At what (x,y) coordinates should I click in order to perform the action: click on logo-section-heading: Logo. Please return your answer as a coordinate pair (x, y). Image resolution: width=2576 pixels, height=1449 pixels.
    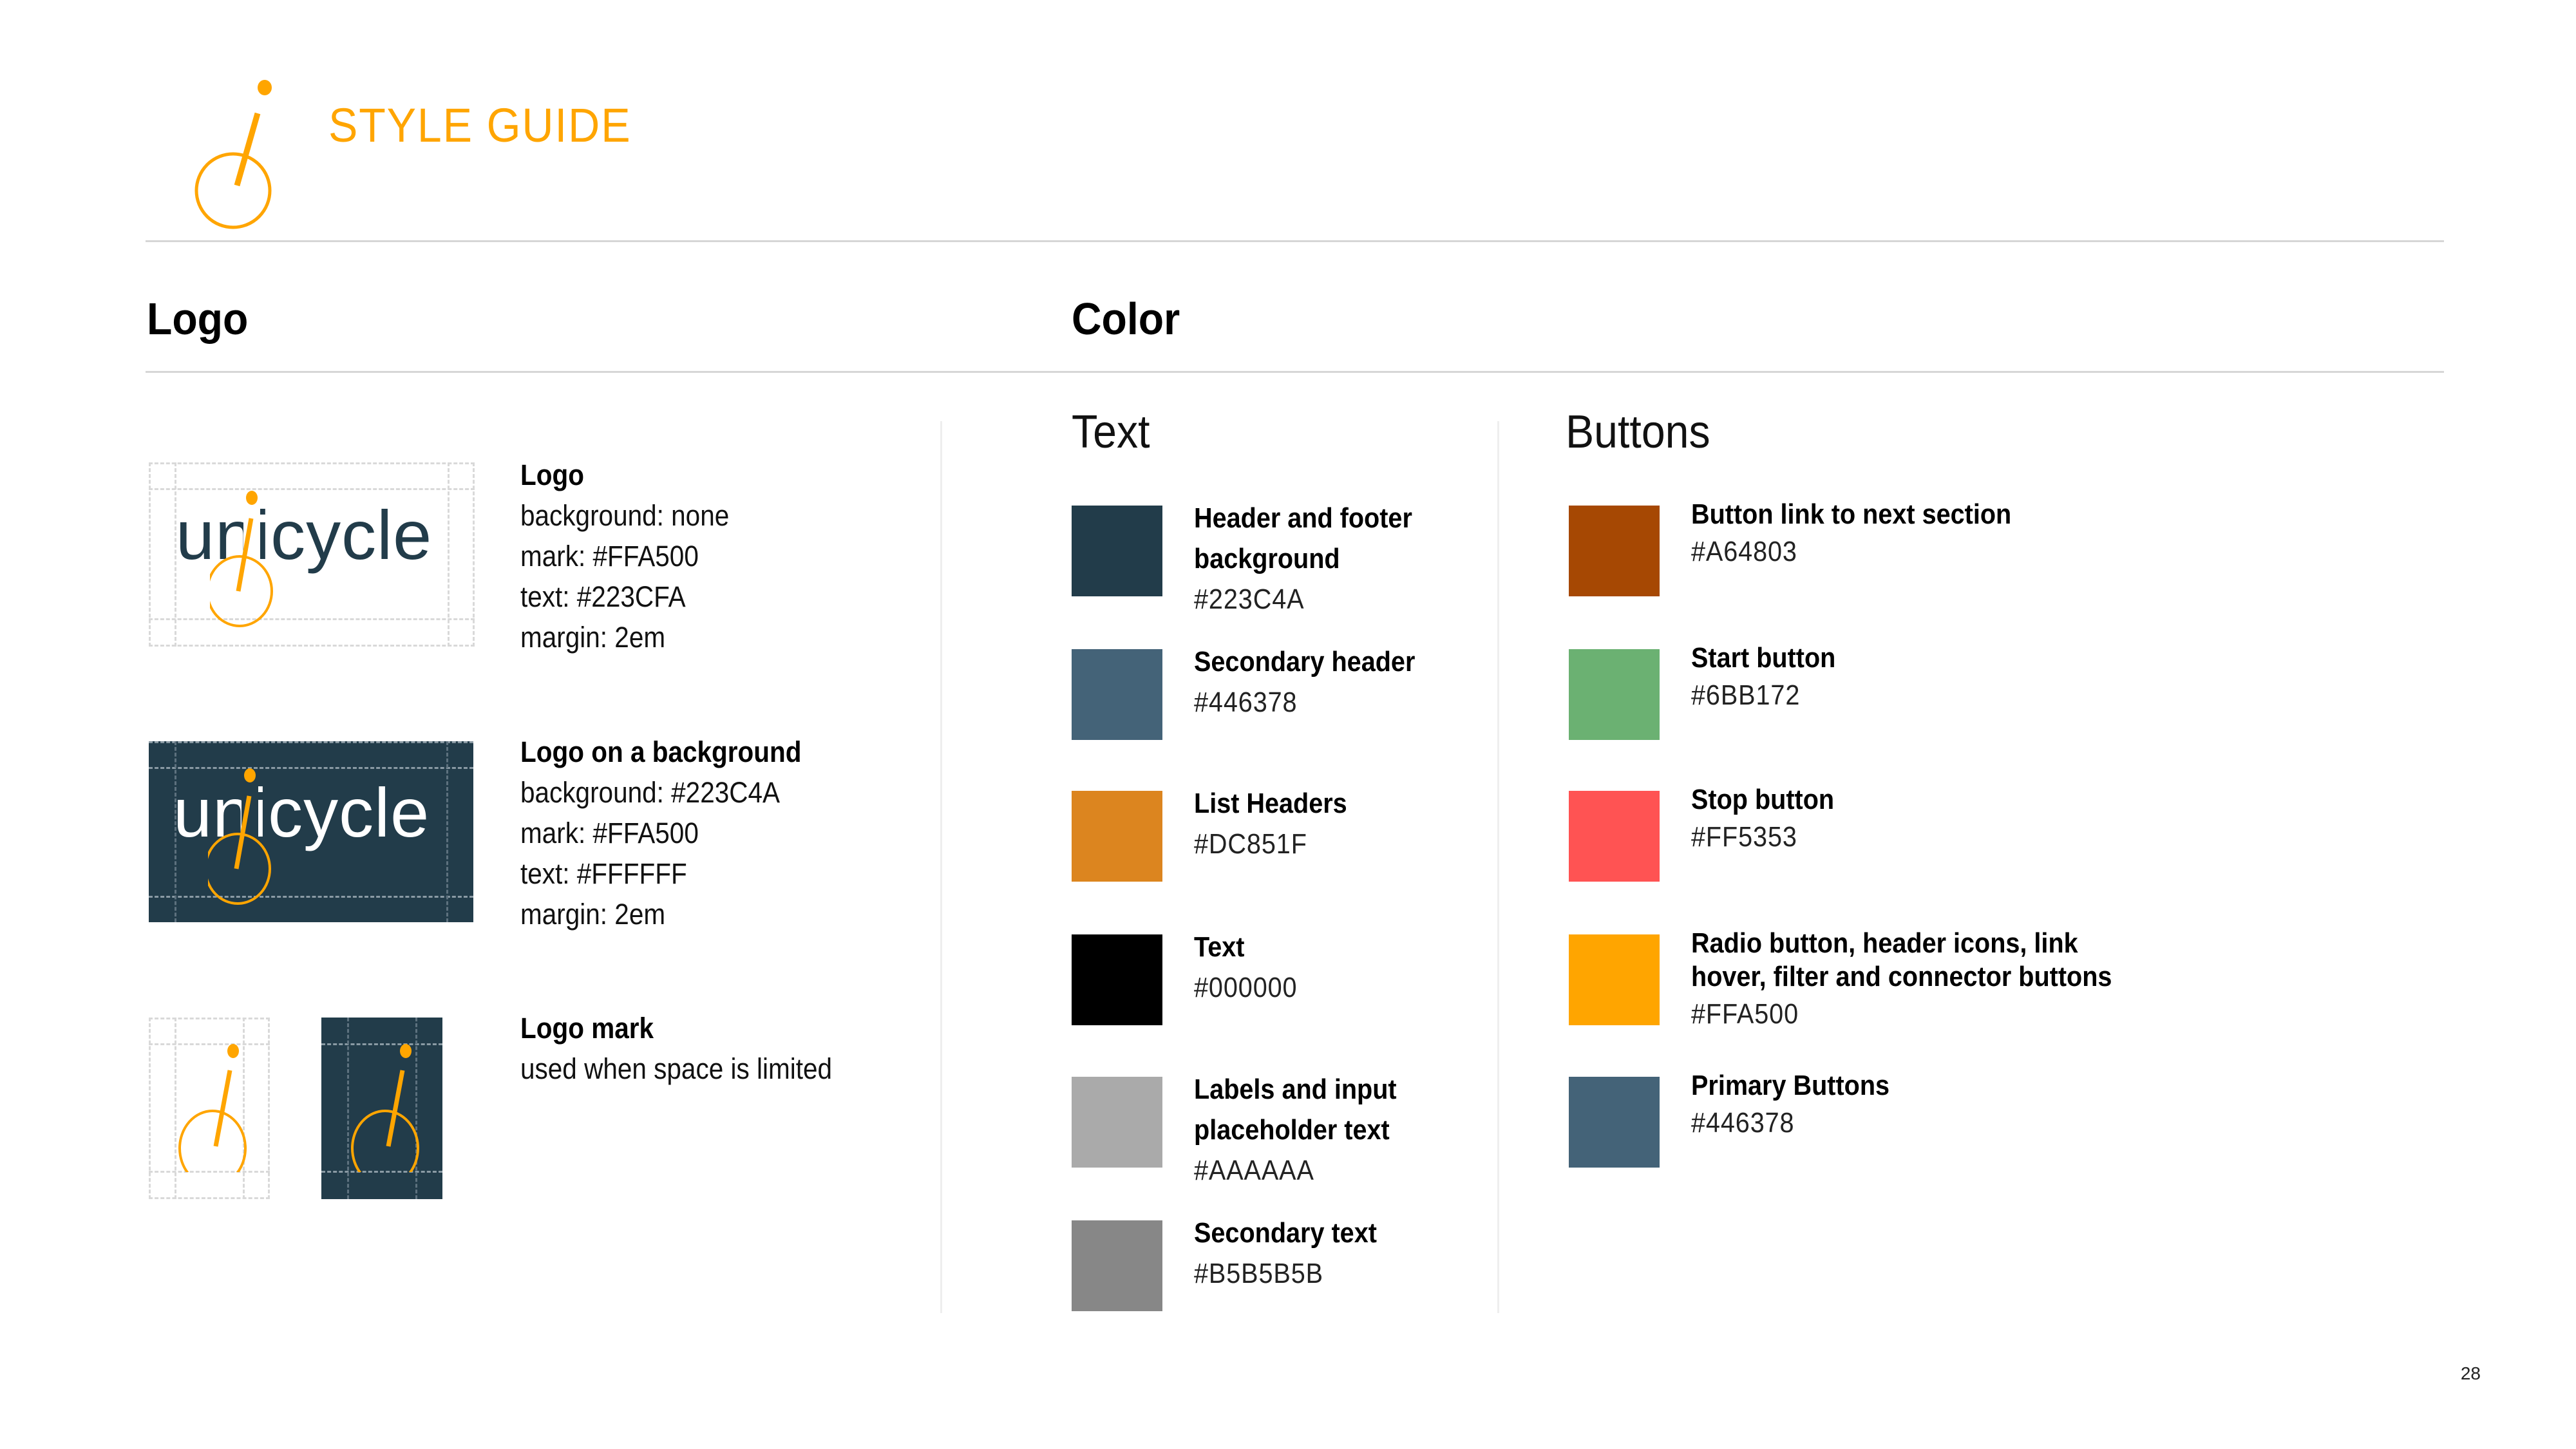
    Looking at the image, I should click on (198, 319).